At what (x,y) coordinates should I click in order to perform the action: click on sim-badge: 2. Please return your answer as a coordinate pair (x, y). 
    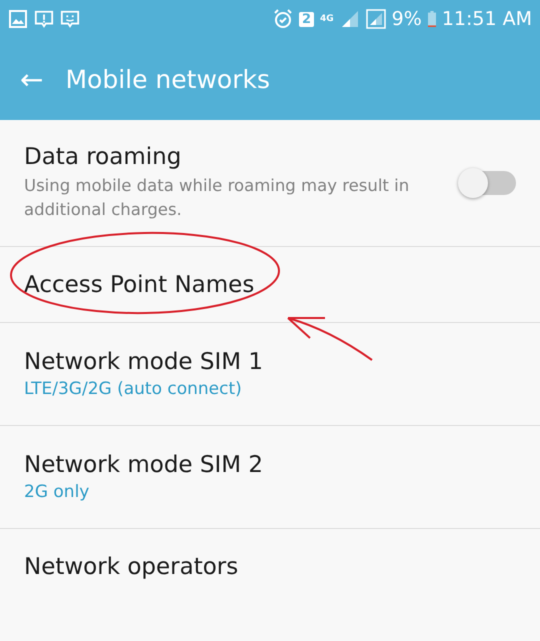
    Looking at the image, I should click on (306, 19).